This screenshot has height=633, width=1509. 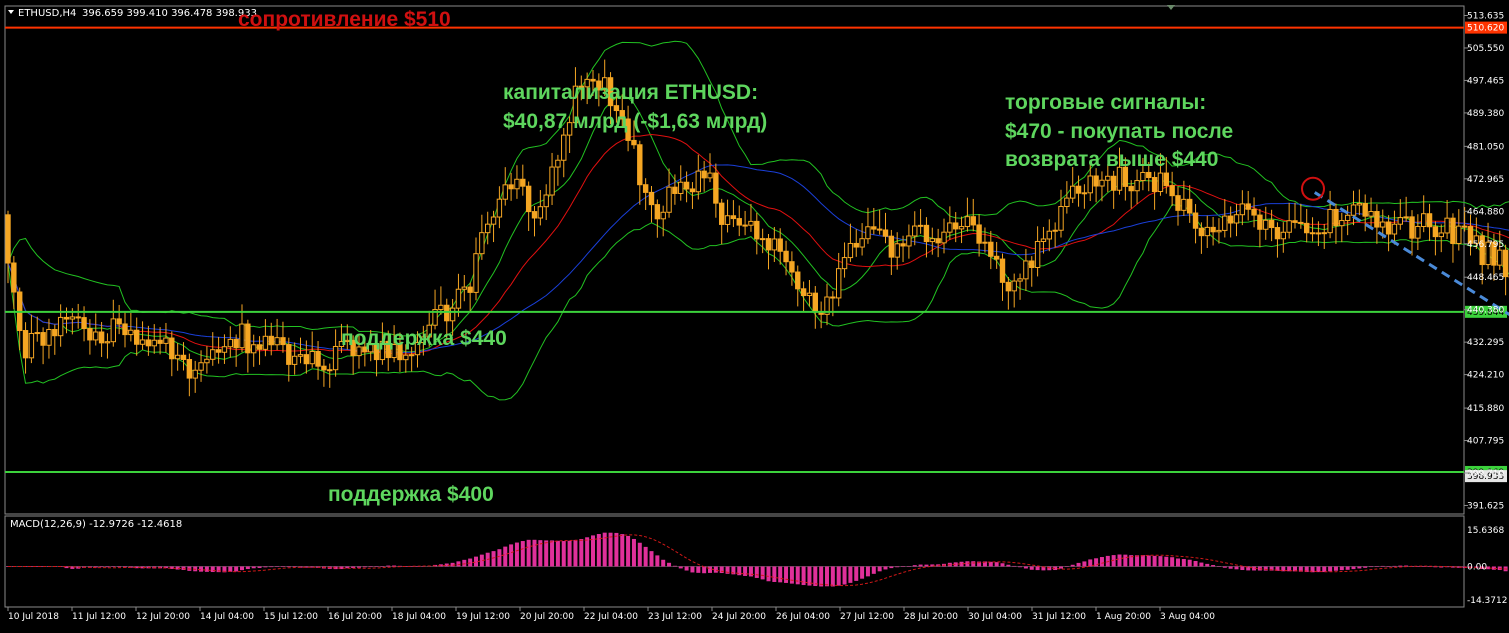 I want to click on price-tick-label: 472.965, so click(x=1485, y=180).